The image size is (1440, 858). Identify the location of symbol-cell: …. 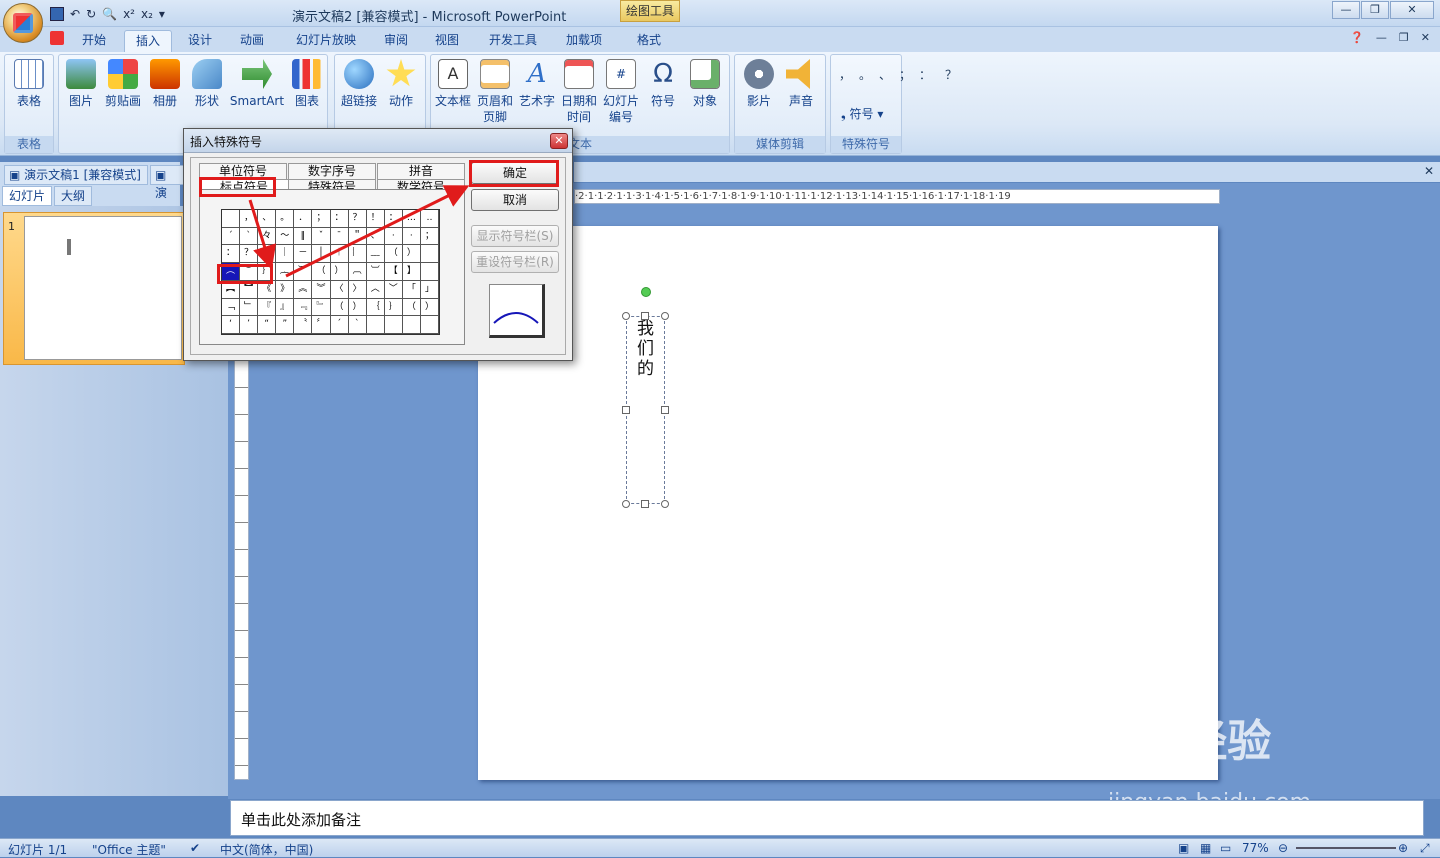
(411, 219).